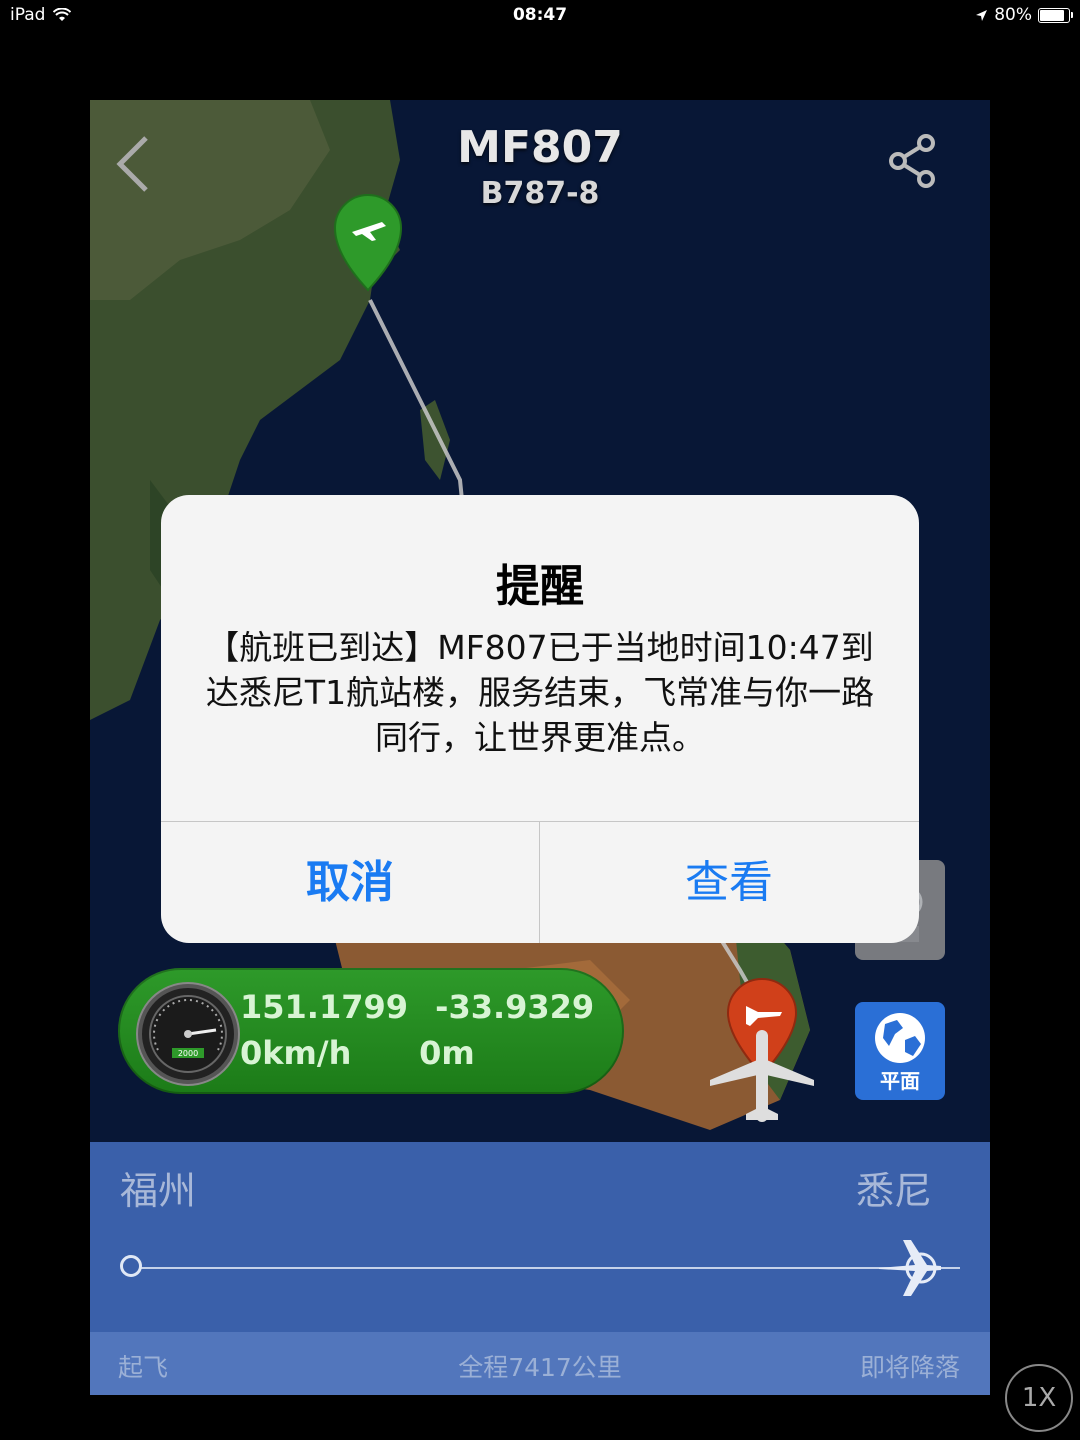 The width and height of the screenshot is (1080, 1440). I want to click on status-bar: iPad 08:47 80%, so click(540, 15).